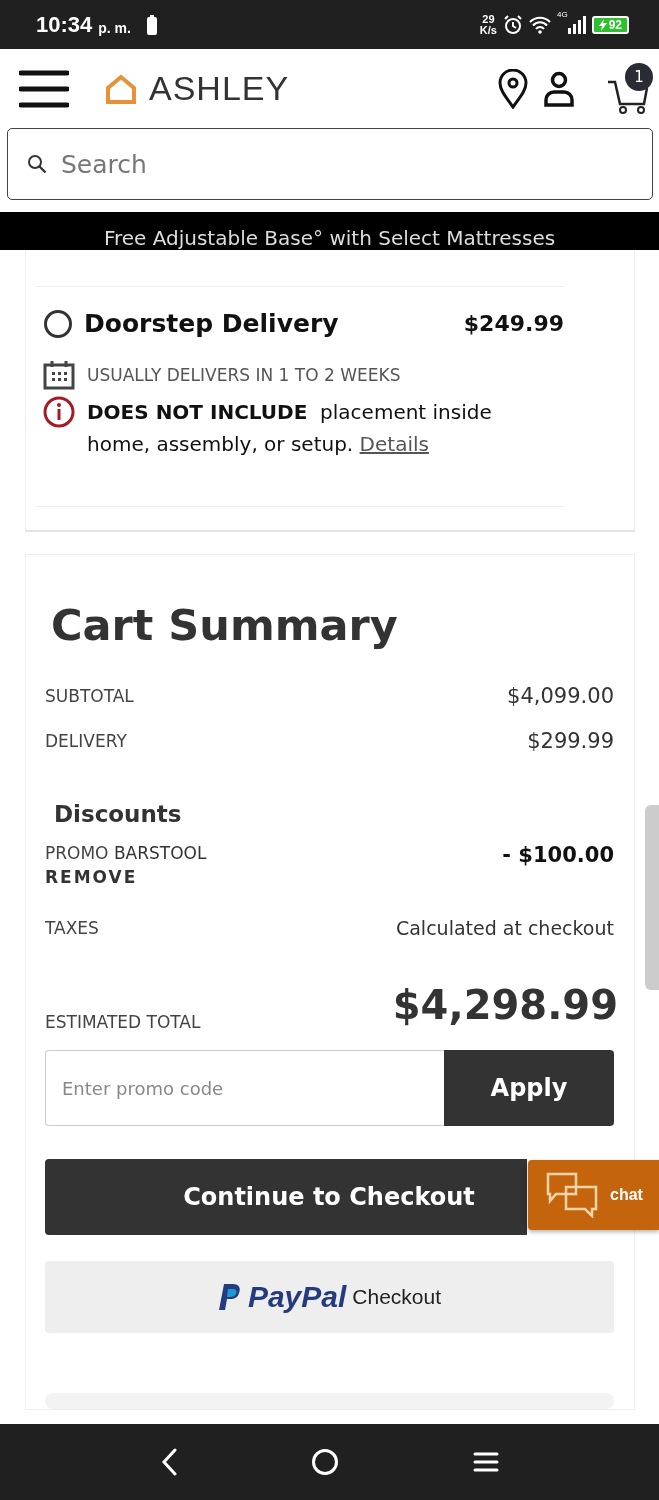  Describe the element at coordinates (324, 1462) in the screenshot. I see `home-icon` at that location.